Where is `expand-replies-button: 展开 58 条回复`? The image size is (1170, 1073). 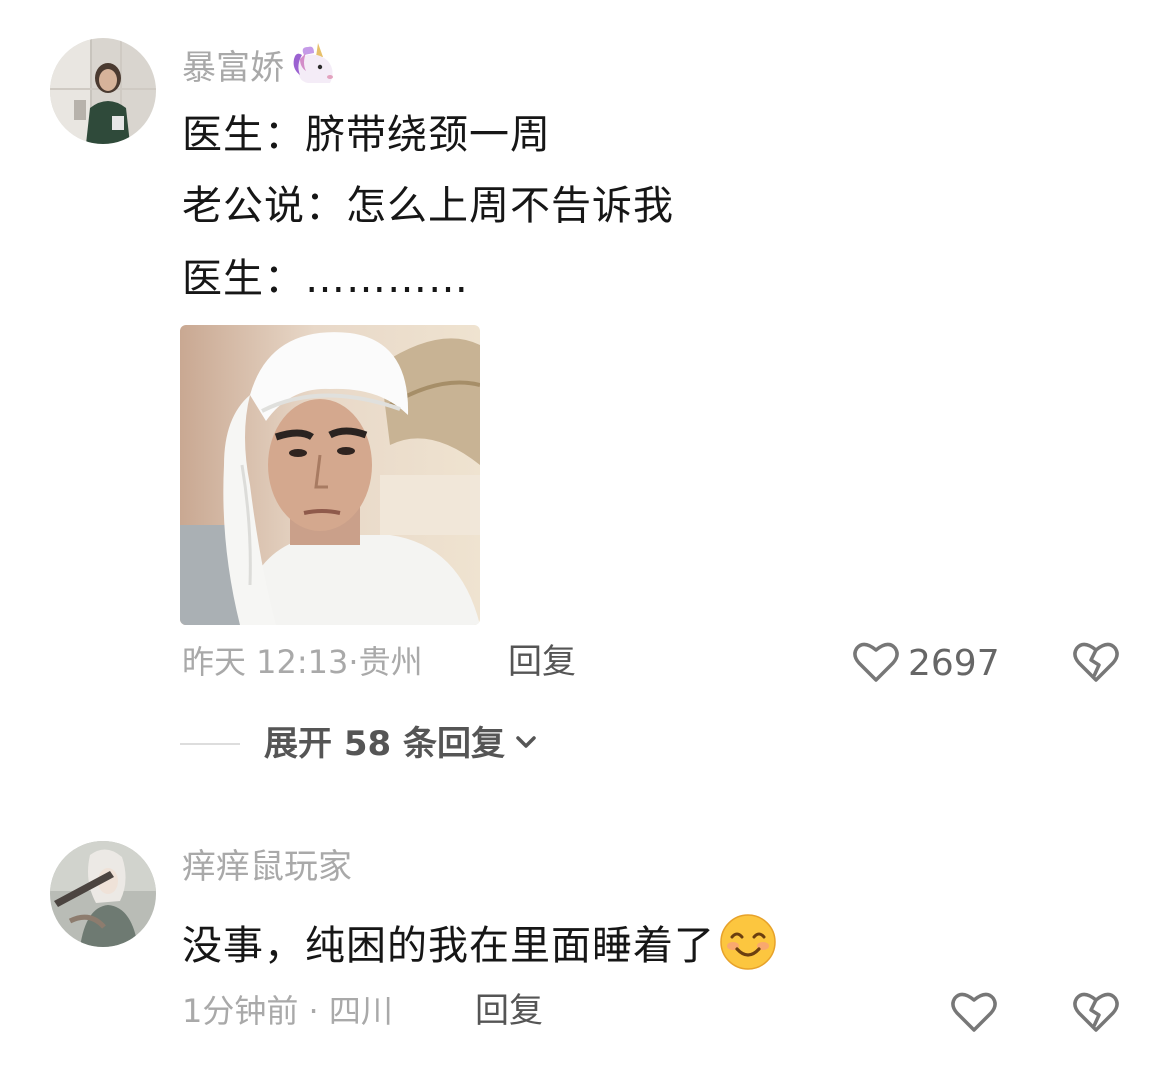 expand-replies-button: 展开 58 条回复 is located at coordinates (359, 744).